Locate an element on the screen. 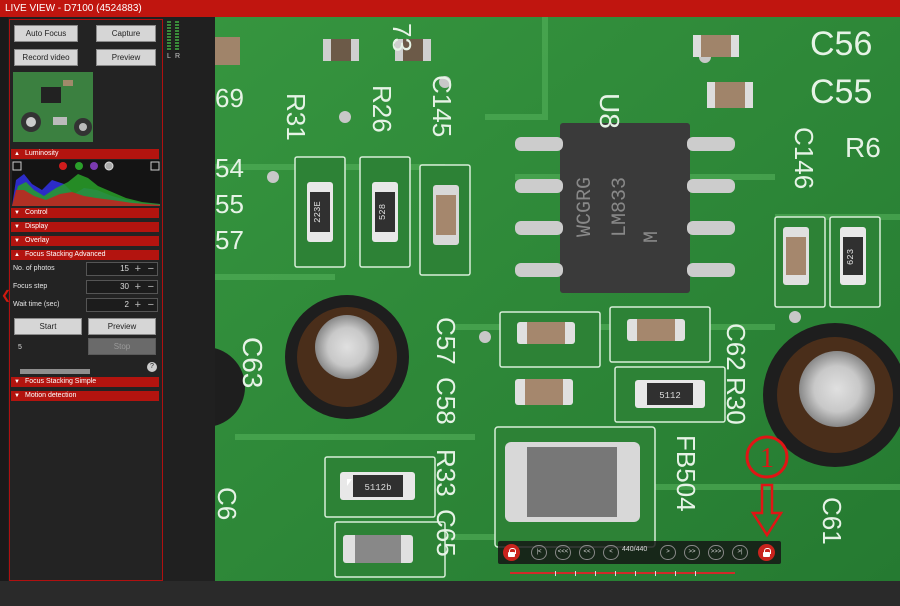  left-channel-label: L is located at coordinates (169, 56).